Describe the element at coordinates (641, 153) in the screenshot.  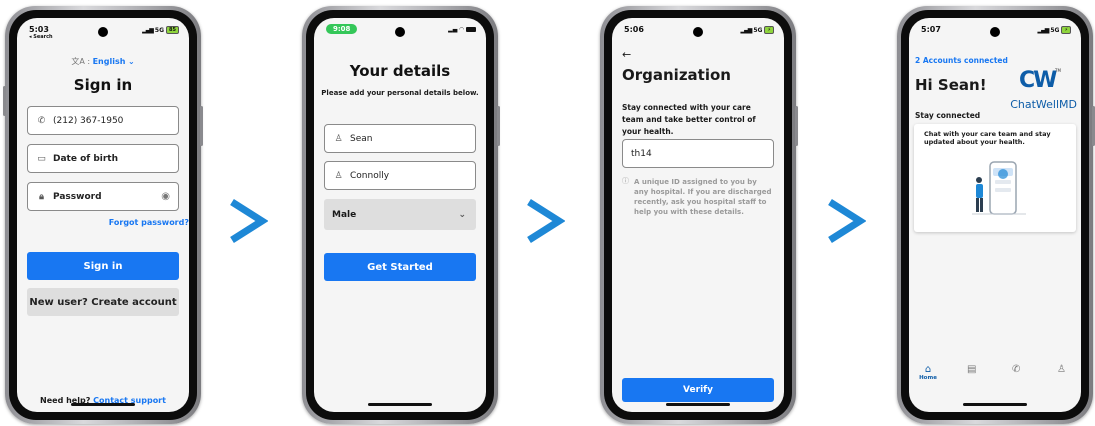
I see `organization-id-value: th14` at that location.